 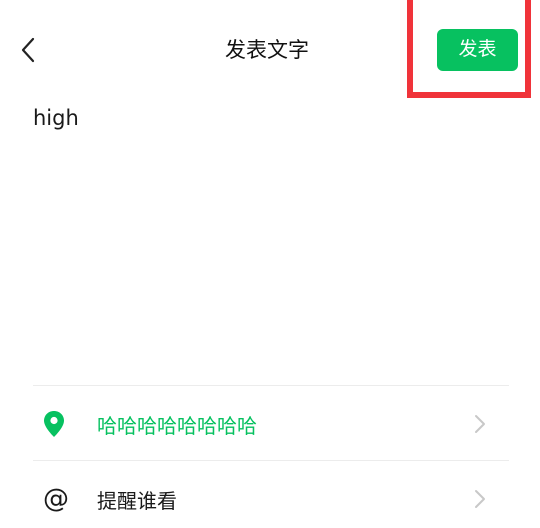 I want to click on publish-button: 发表, so click(x=477, y=50).